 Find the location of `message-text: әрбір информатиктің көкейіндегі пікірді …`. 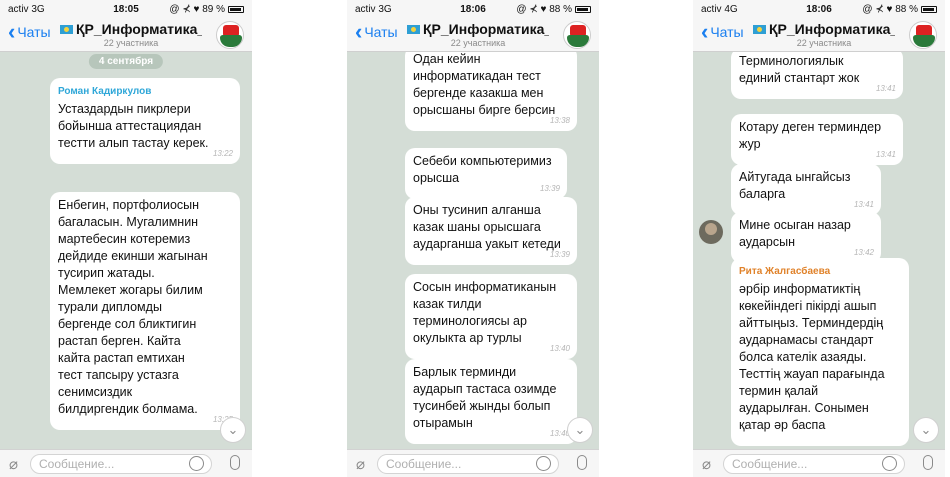

message-text: әрбір информатиктің көкейіндегі пікірді … is located at coordinates (812, 357).